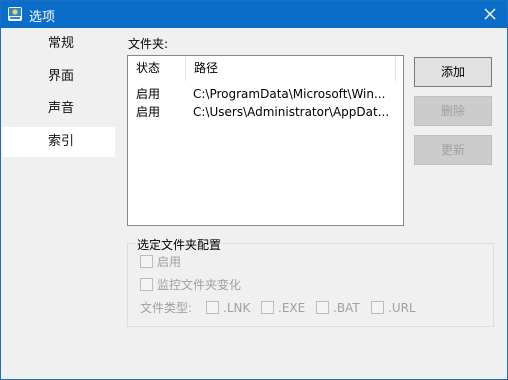  What do you see at coordinates (237, 308) in the screenshot?
I see `lnk-label: .LNK` at bounding box center [237, 308].